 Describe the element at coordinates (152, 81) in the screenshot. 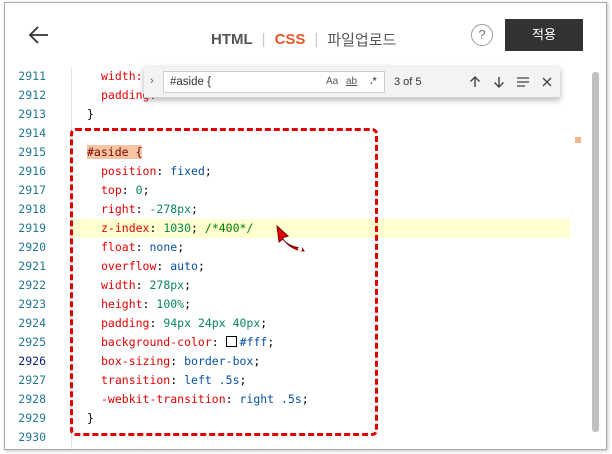

I see `chevron-right-icon: ›` at that location.